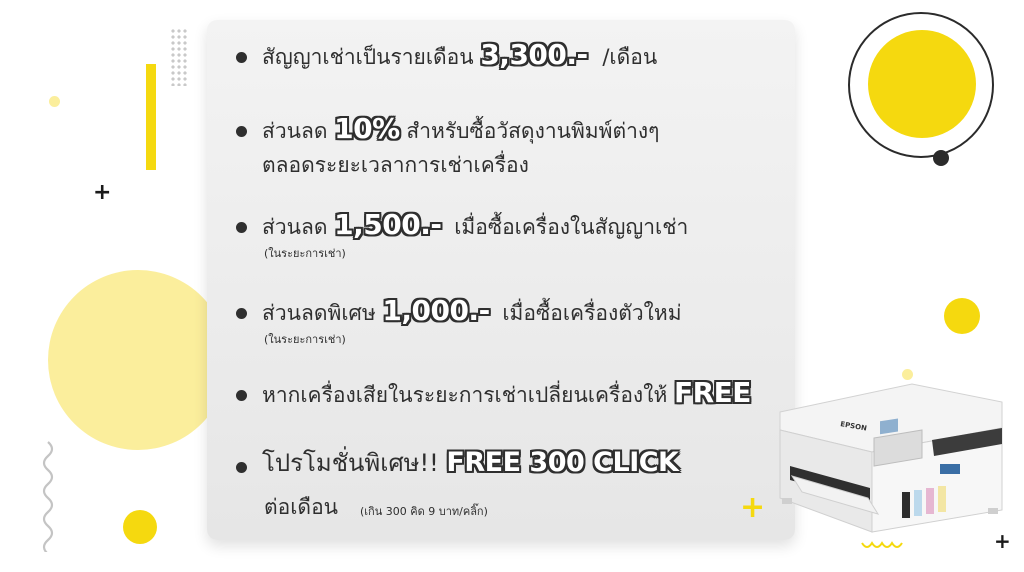 The width and height of the screenshot is (1024, 572). I want to click on item-text: โปรโมชั่นพิเศษ!!, so click(350, 463).